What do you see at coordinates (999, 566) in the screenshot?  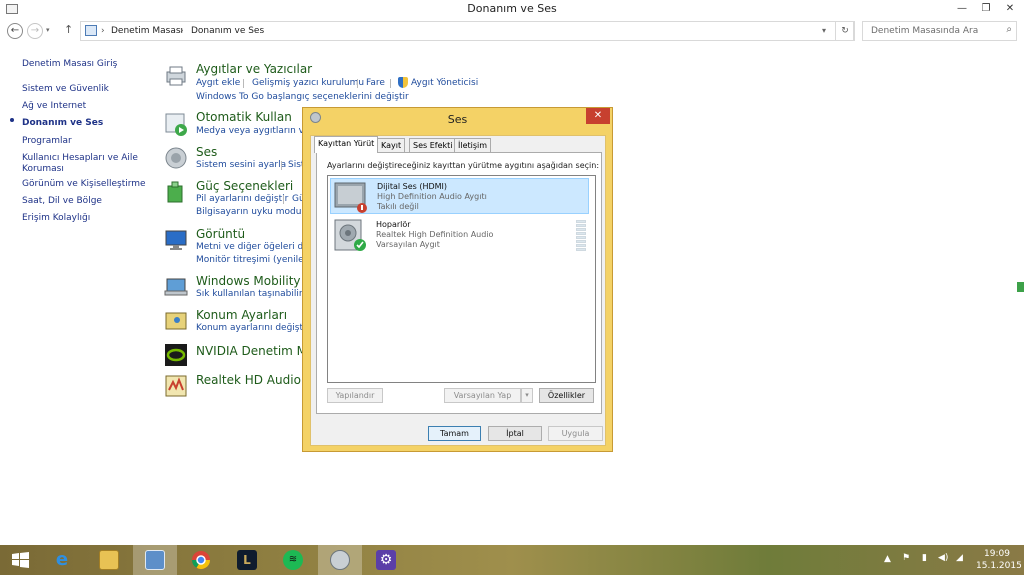 I see `clock-date: 15.1.2015` at bounding box center [999, 566].